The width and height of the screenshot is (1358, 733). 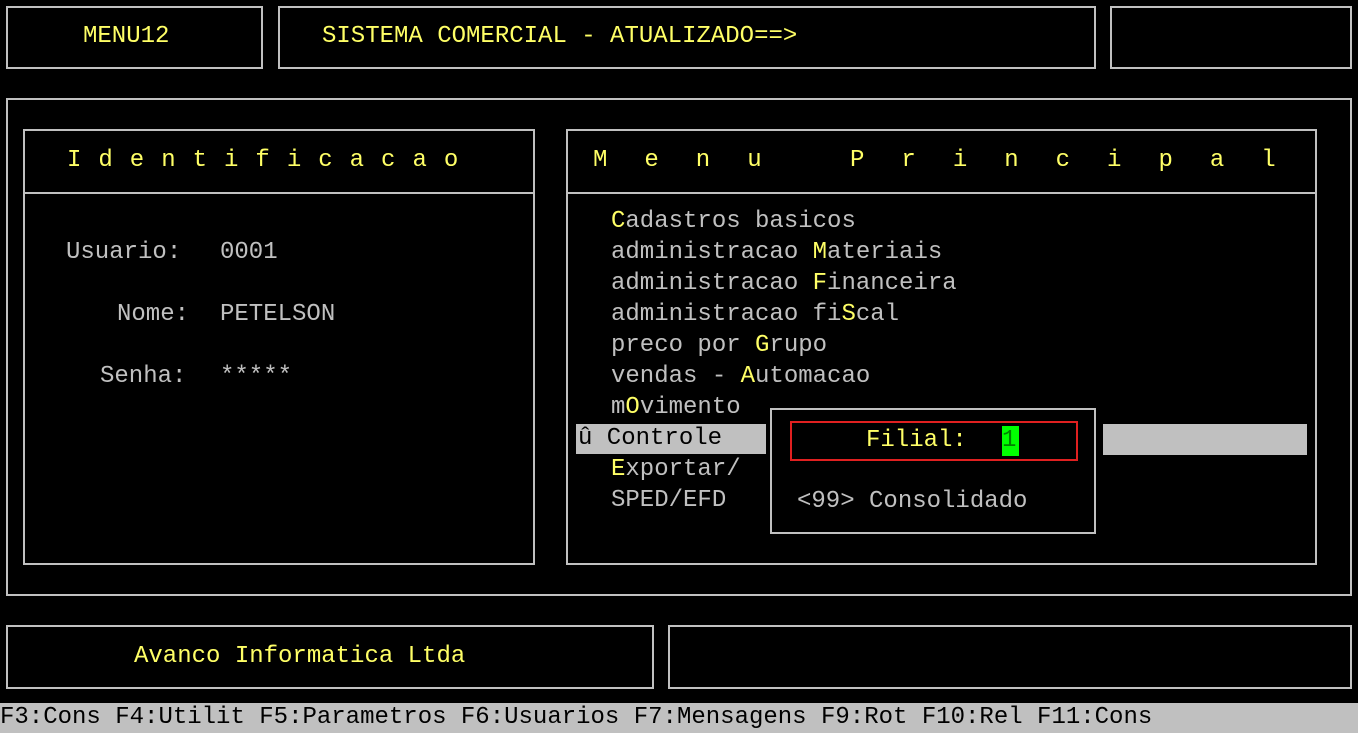 I want to click on nome-value: PETELSON, so click(x=278, y=314).